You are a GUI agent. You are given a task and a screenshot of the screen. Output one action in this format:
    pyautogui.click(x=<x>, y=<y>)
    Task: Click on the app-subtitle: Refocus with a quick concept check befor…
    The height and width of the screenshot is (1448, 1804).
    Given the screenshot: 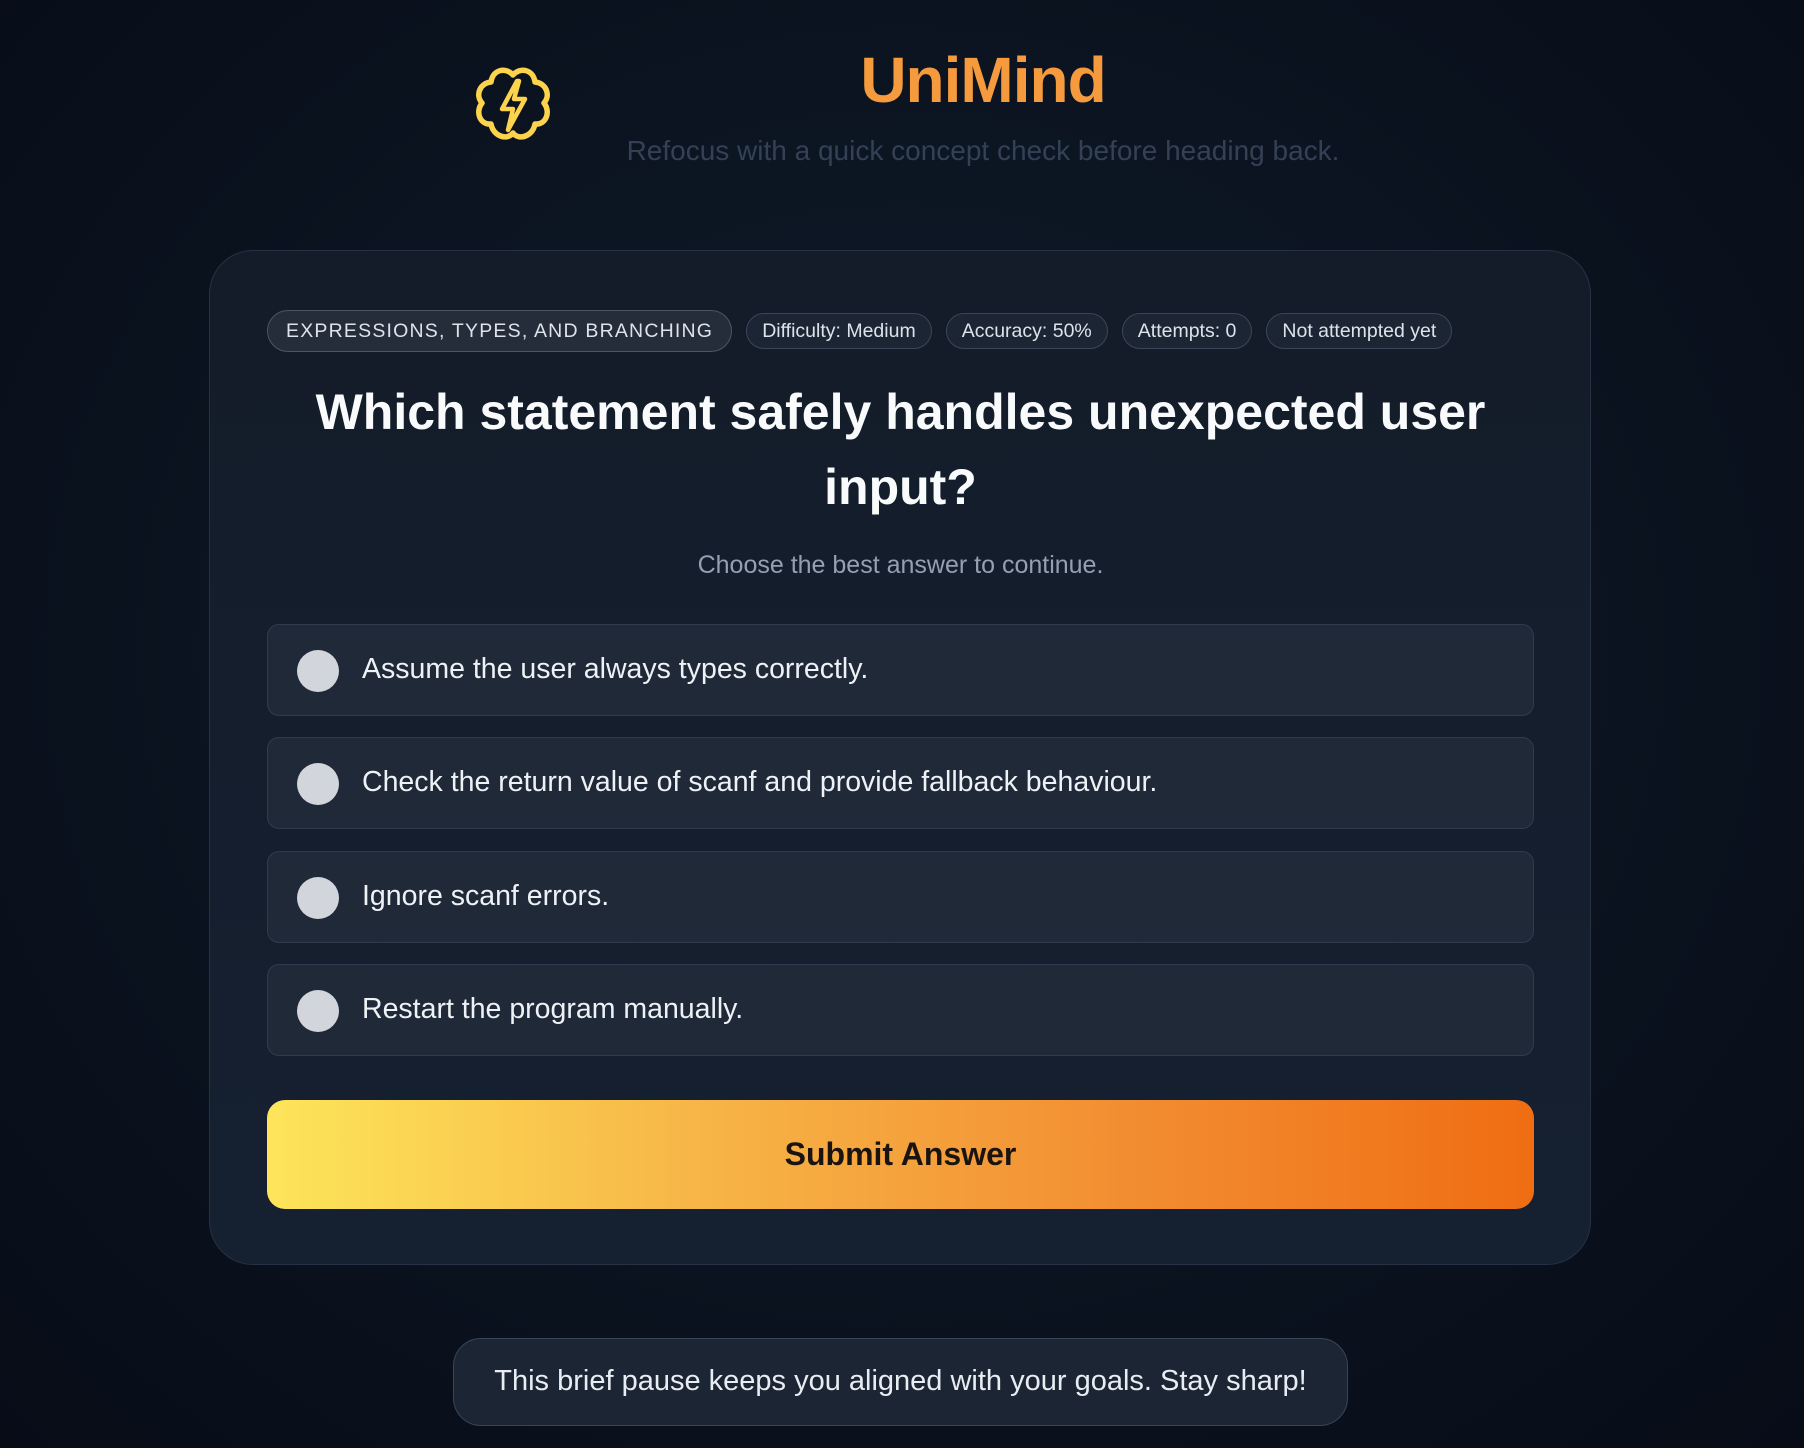 What is the action you would take?
    pyautogui.click(x=983, y=150)
    